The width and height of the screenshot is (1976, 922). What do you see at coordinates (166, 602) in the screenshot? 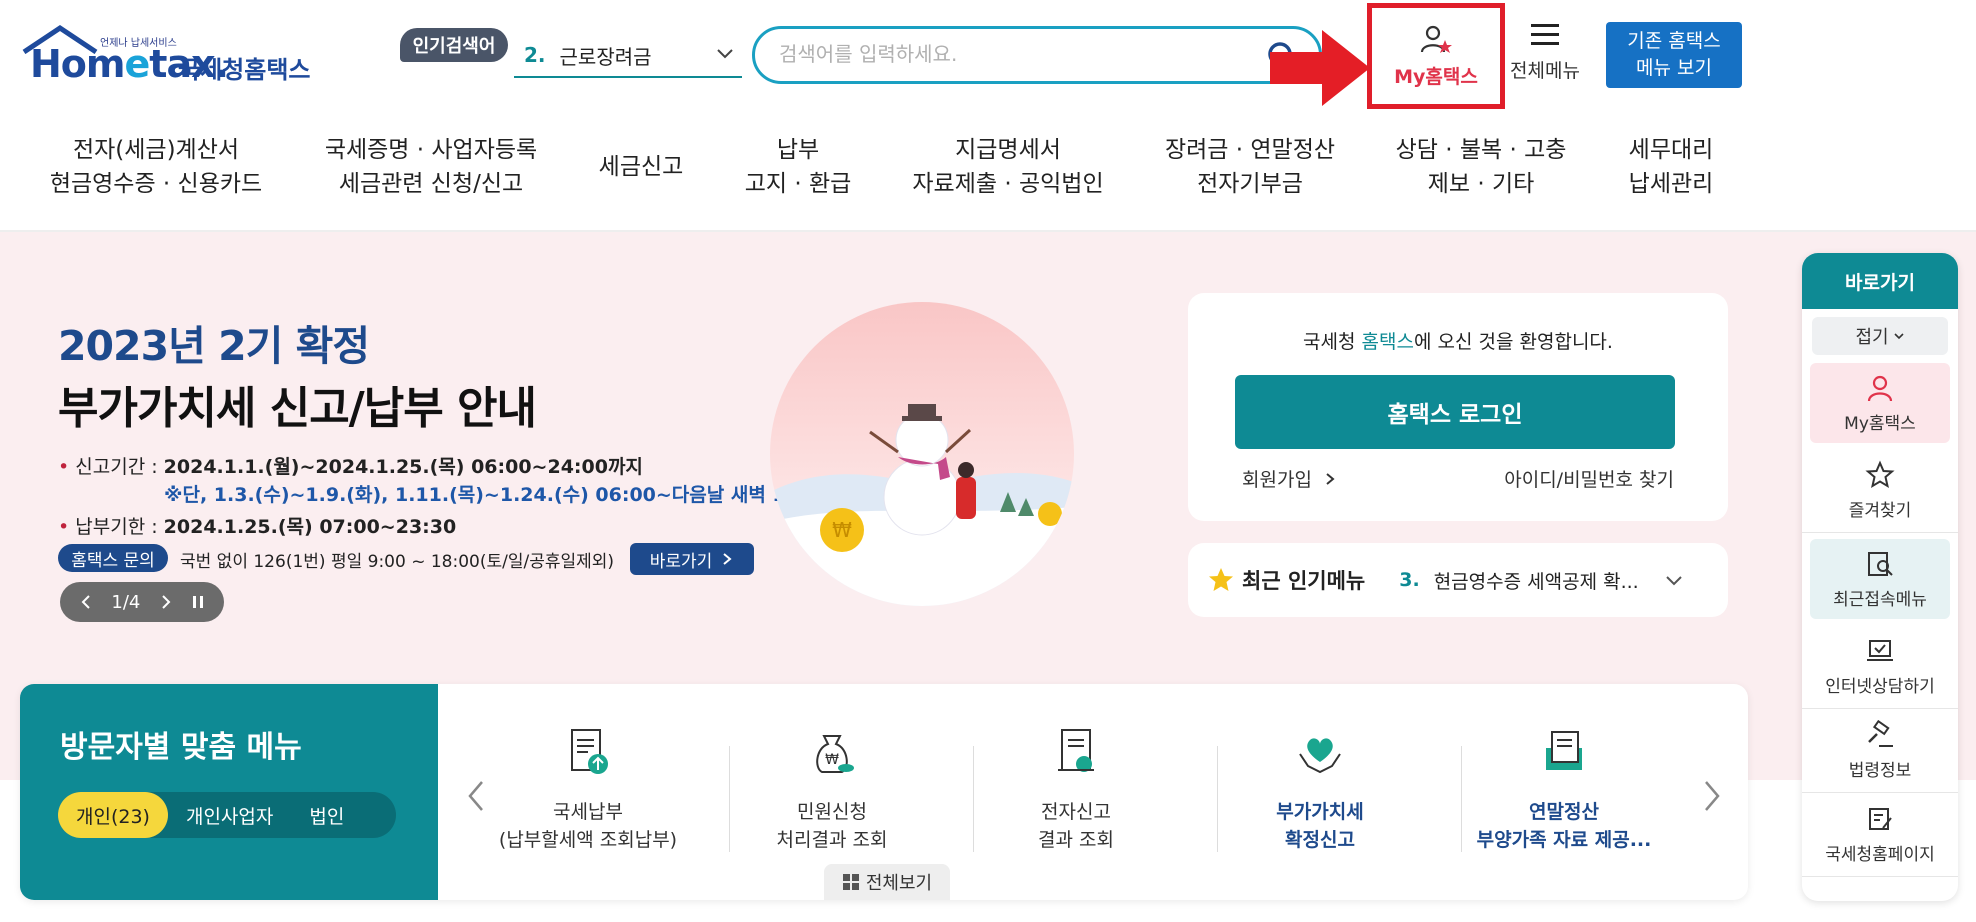
I see `next-slide-icon` at bounding box center [166, 602].